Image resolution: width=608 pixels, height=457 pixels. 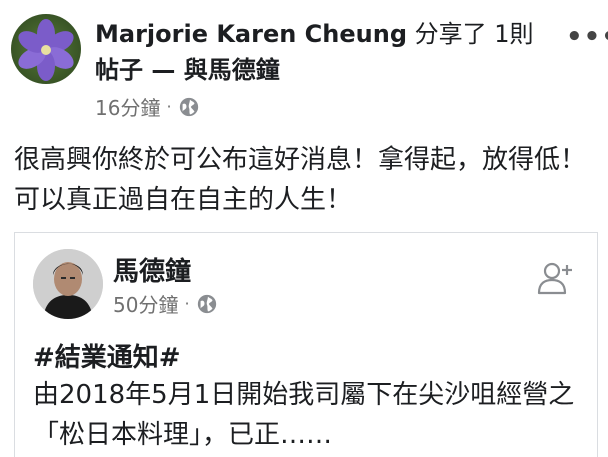 I want to click on shared-author-avatar, so click(x=68, y=284).